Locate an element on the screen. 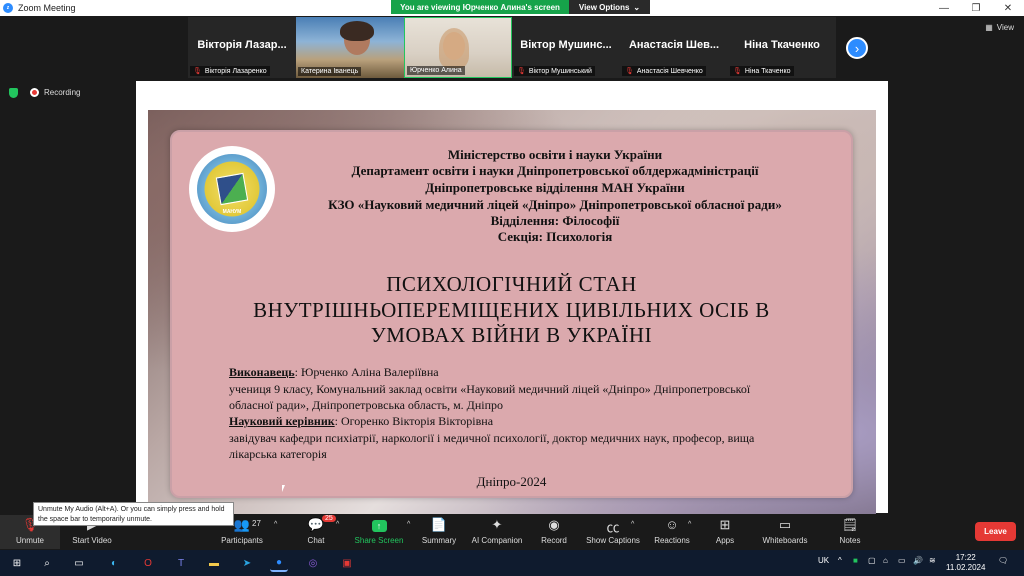 Image resolution: width=1024 pixels, height=576 pixels. window-title: Zoom Meeting is located at coordinates (47, 8).